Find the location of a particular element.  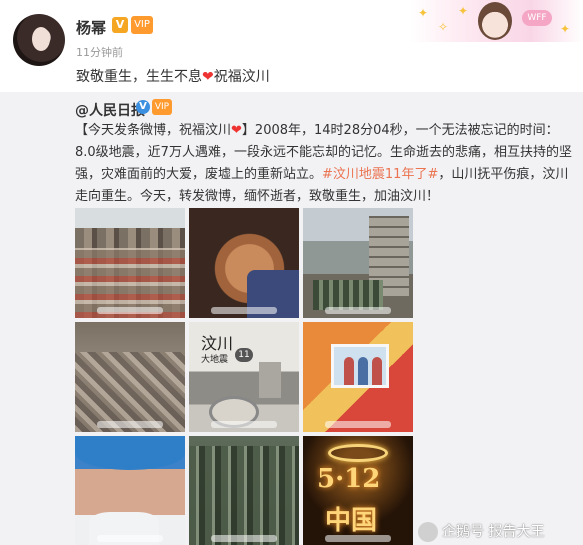

post-text: 致敬重生，生生不息❤祝福汶川 is located at coordinates (173, 76).